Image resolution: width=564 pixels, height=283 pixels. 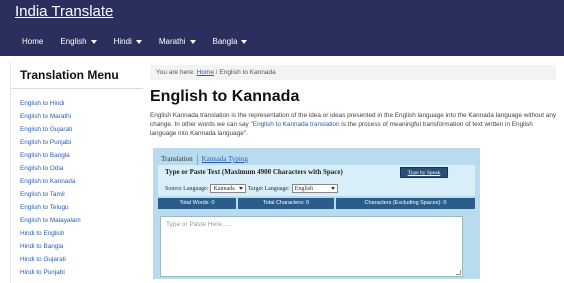 I want to click on source-language-value: Kannada, so click(x=224, y=188).